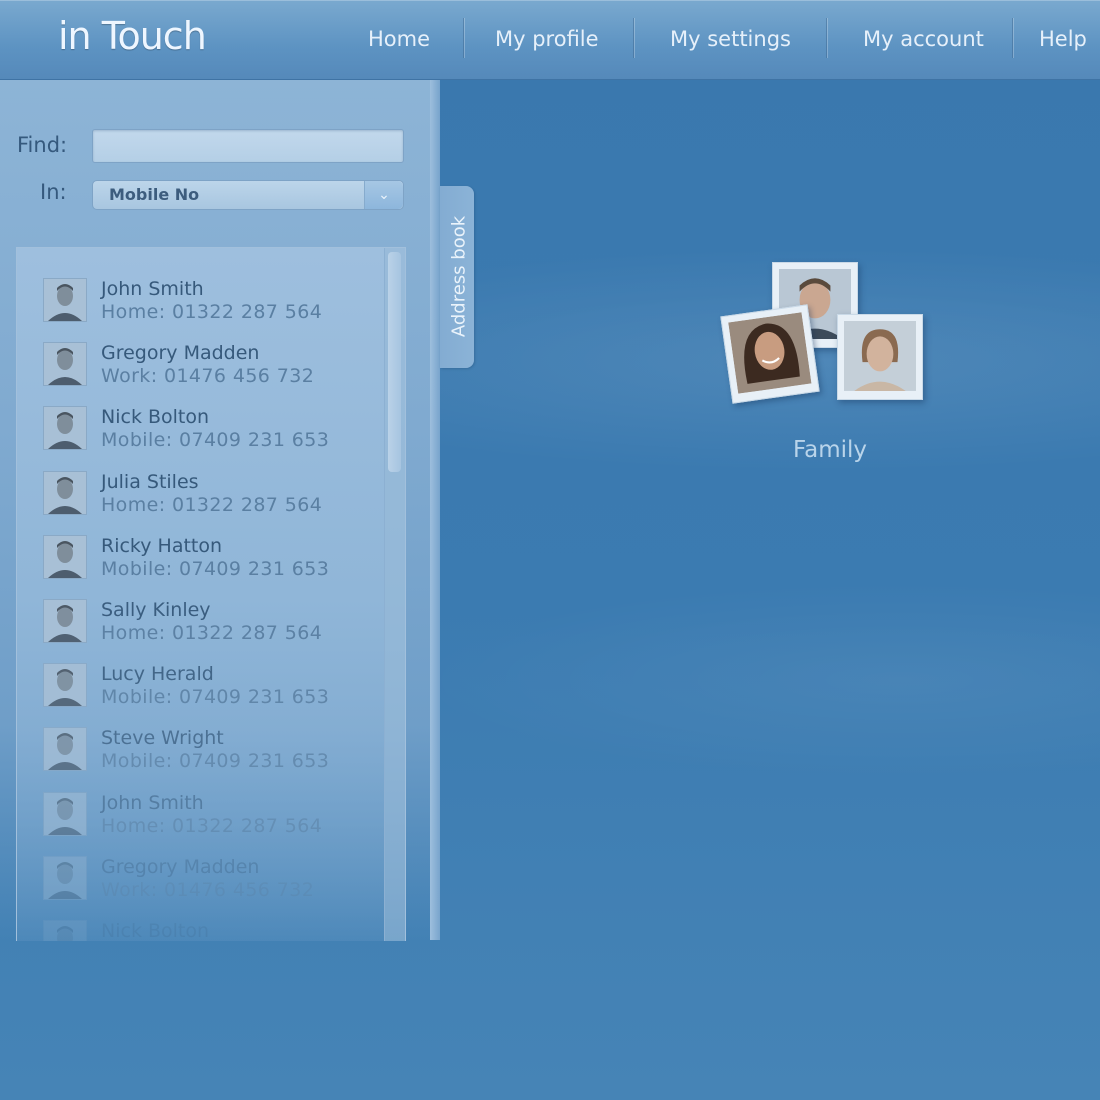  I want to click on nav-my-settings: My settings, so click(730, 39).